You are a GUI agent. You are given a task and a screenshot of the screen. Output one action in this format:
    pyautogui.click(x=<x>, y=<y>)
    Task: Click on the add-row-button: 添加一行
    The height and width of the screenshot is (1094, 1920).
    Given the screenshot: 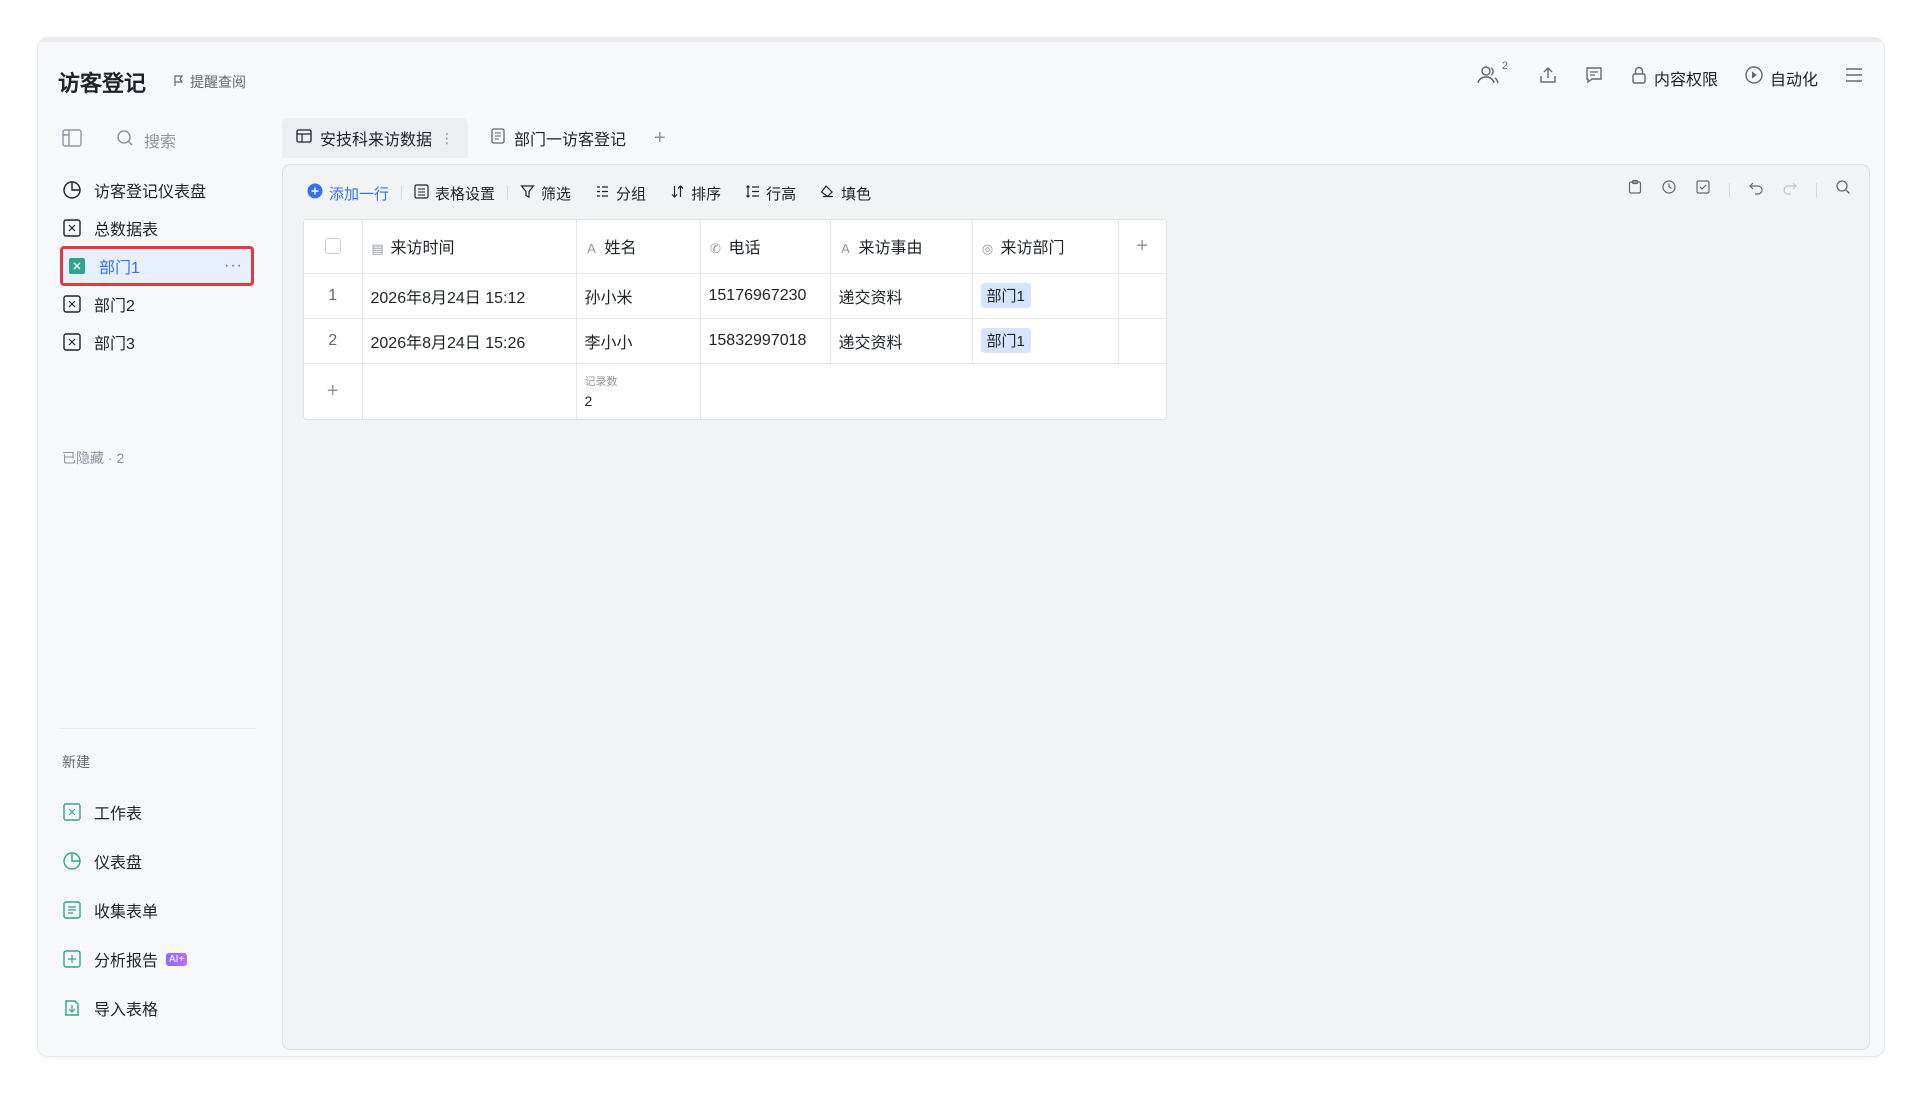 What is the action you would take?
    pyautogui.click(x=354, y=193)
    